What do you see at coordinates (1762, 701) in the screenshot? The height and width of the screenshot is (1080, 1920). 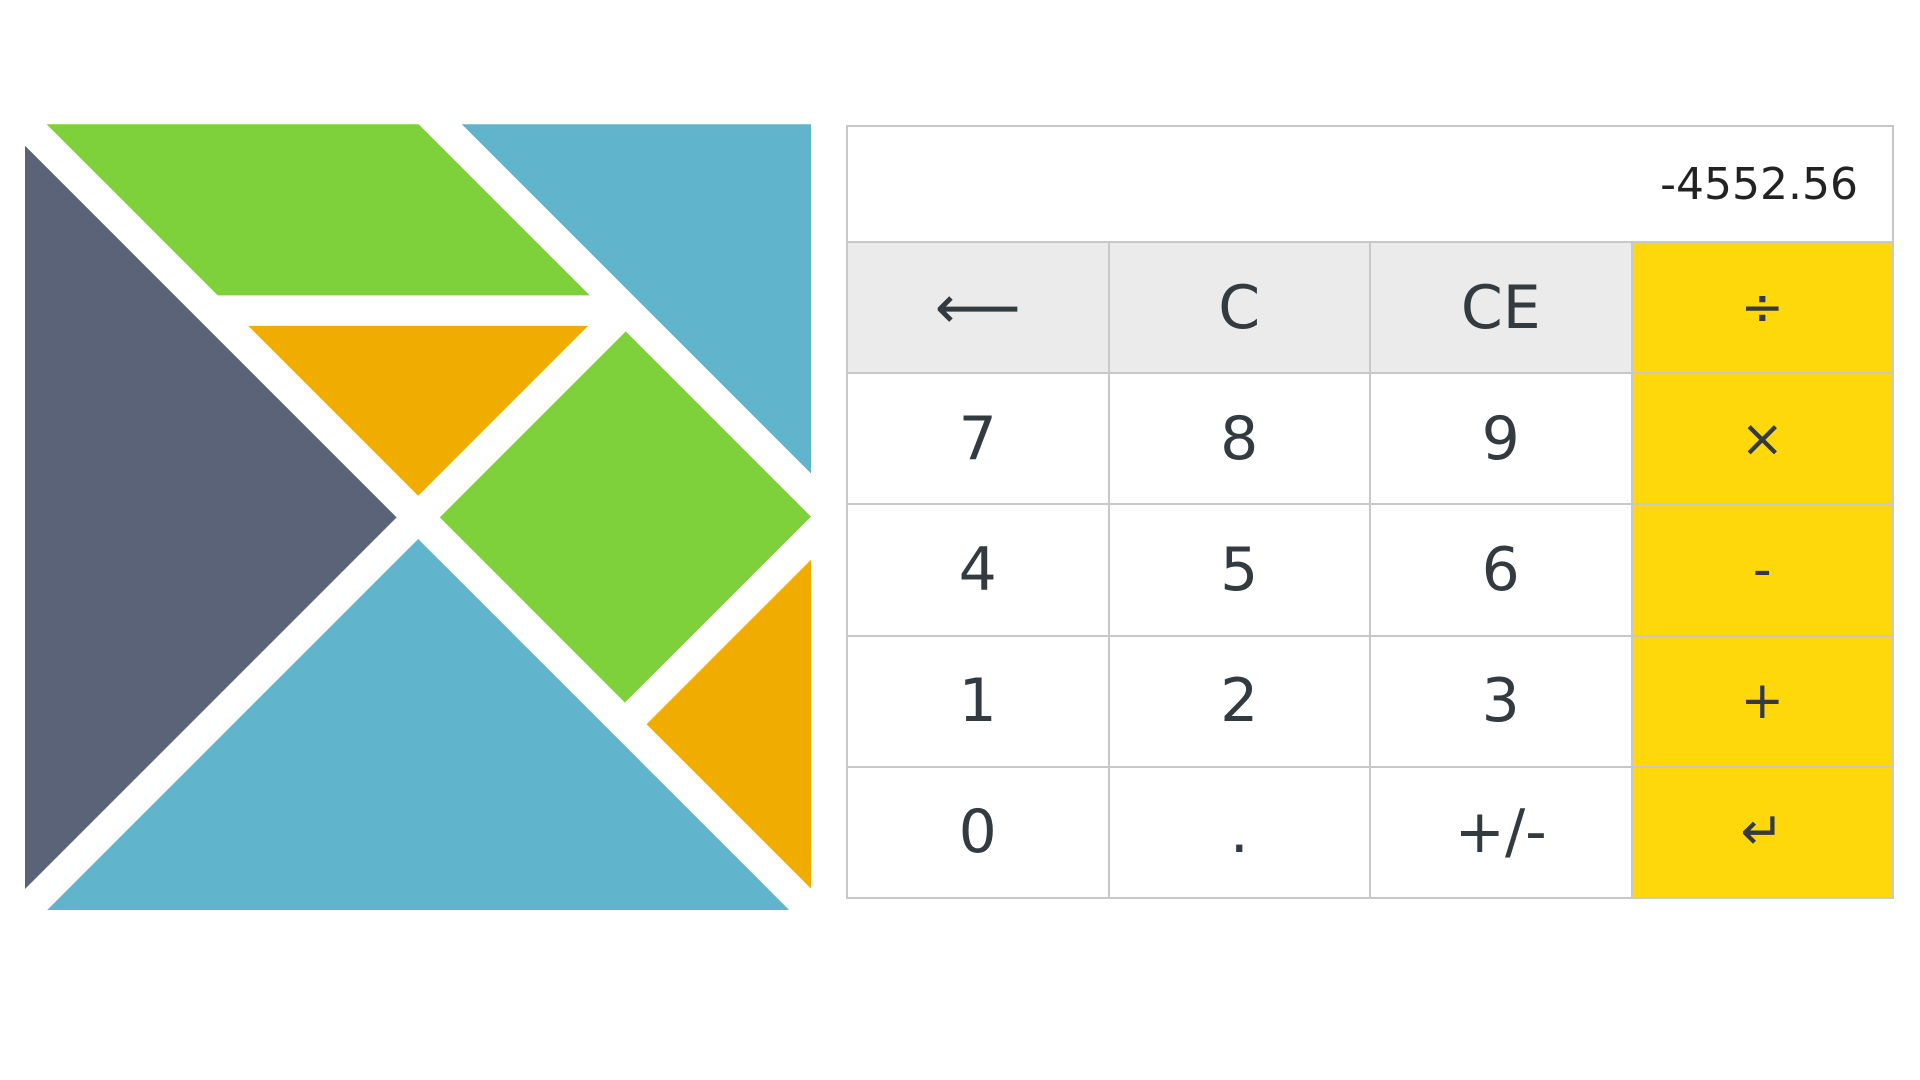 I see `add-button: +` at bounding box center [1762, 701].